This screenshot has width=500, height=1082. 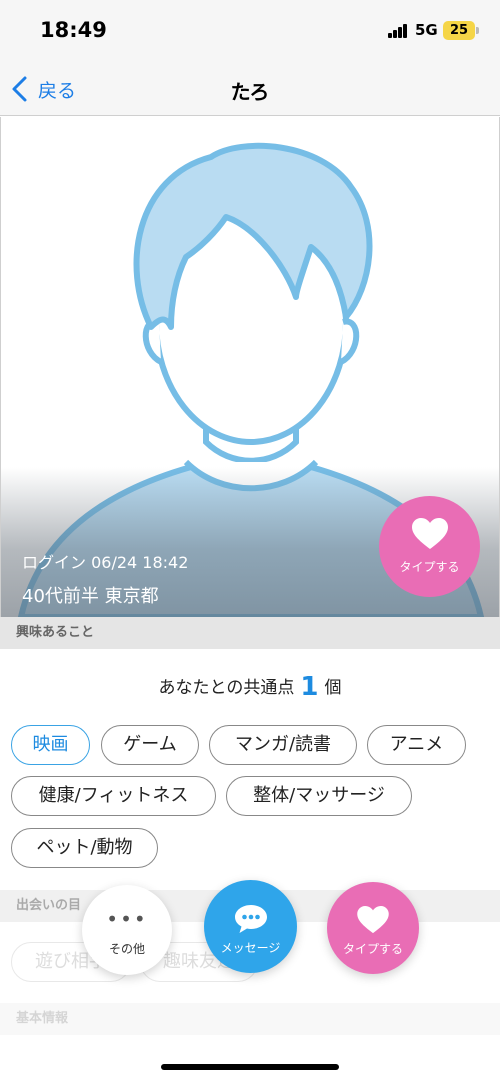 I want to click on interest-tag: マンガ/読書, so click(x=283, y=745).